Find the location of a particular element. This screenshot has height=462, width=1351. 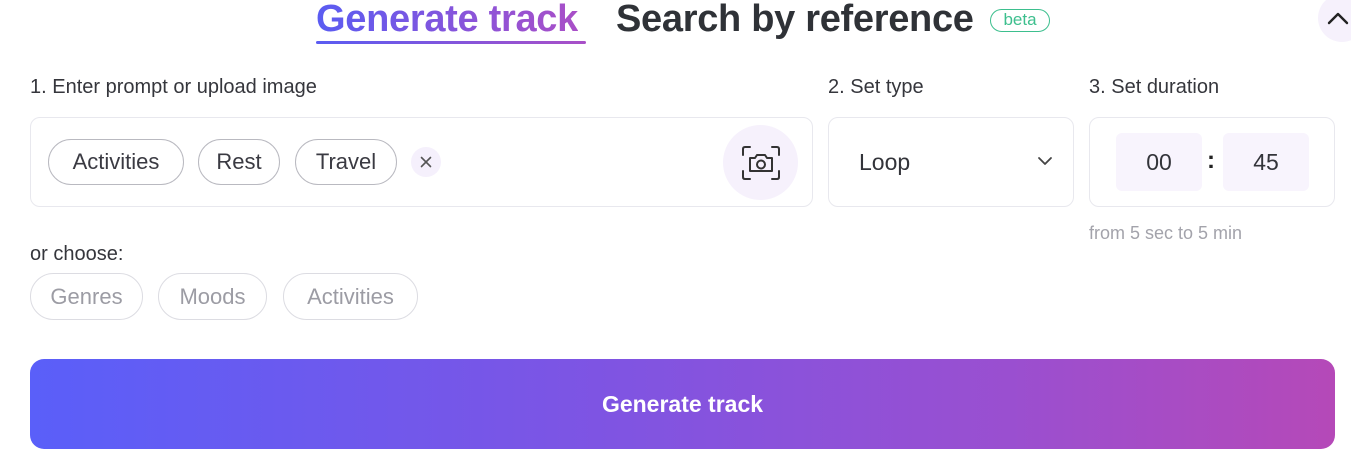

prompt-tag-travel: Travel is located at coordinates (346, 162).